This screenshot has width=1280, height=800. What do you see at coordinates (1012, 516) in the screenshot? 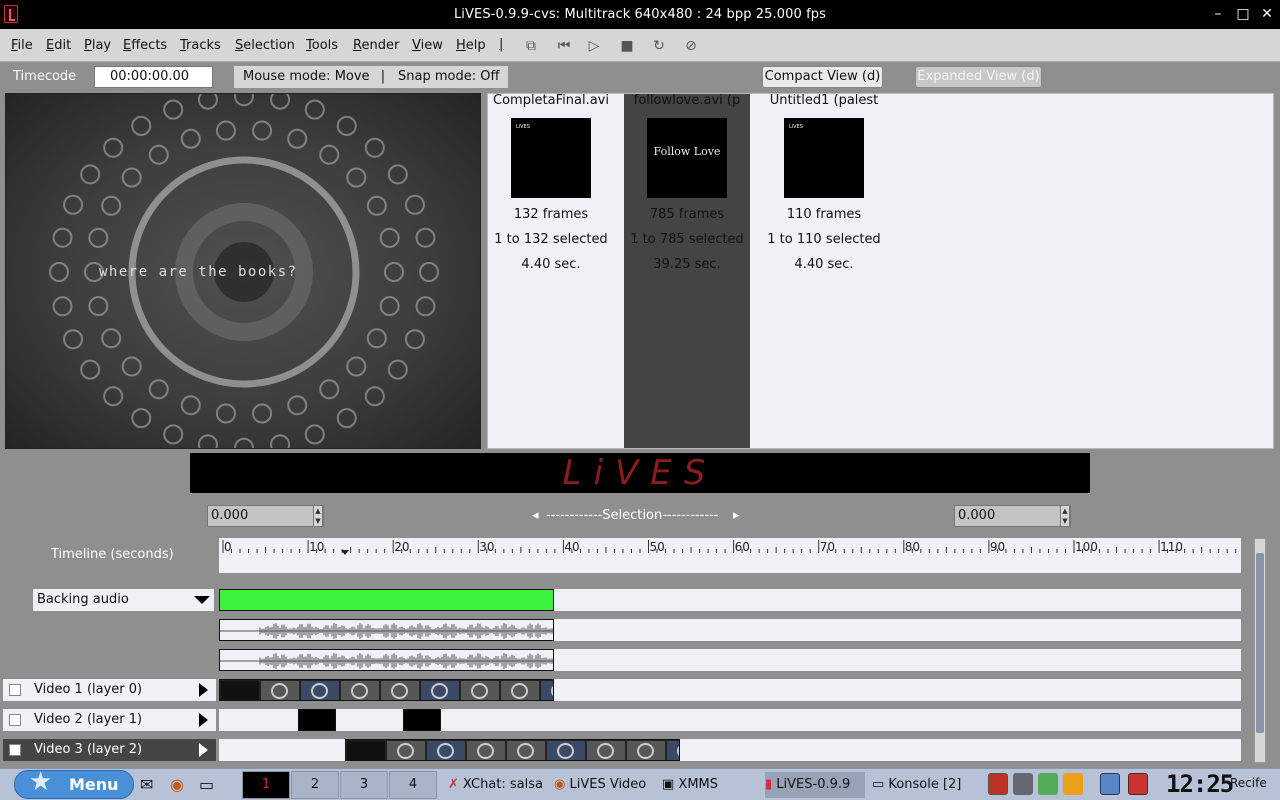
I see `selection-end-input: 0.000` at bounding box center [1012, 516].